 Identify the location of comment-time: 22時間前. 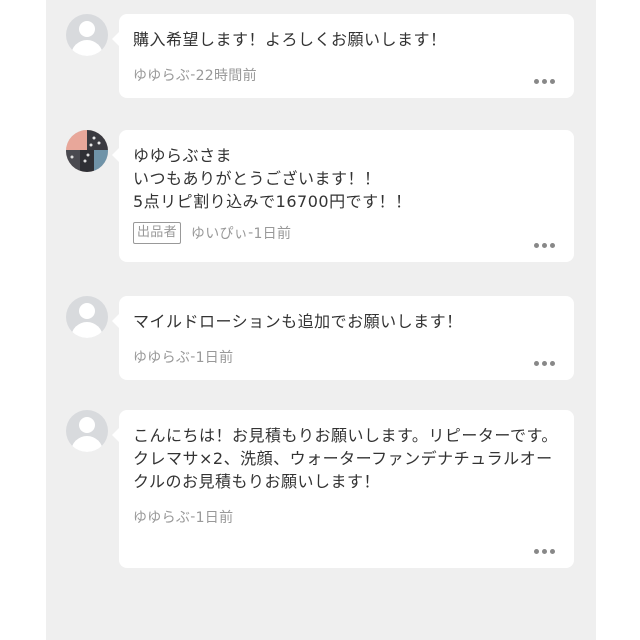
(226, 76).